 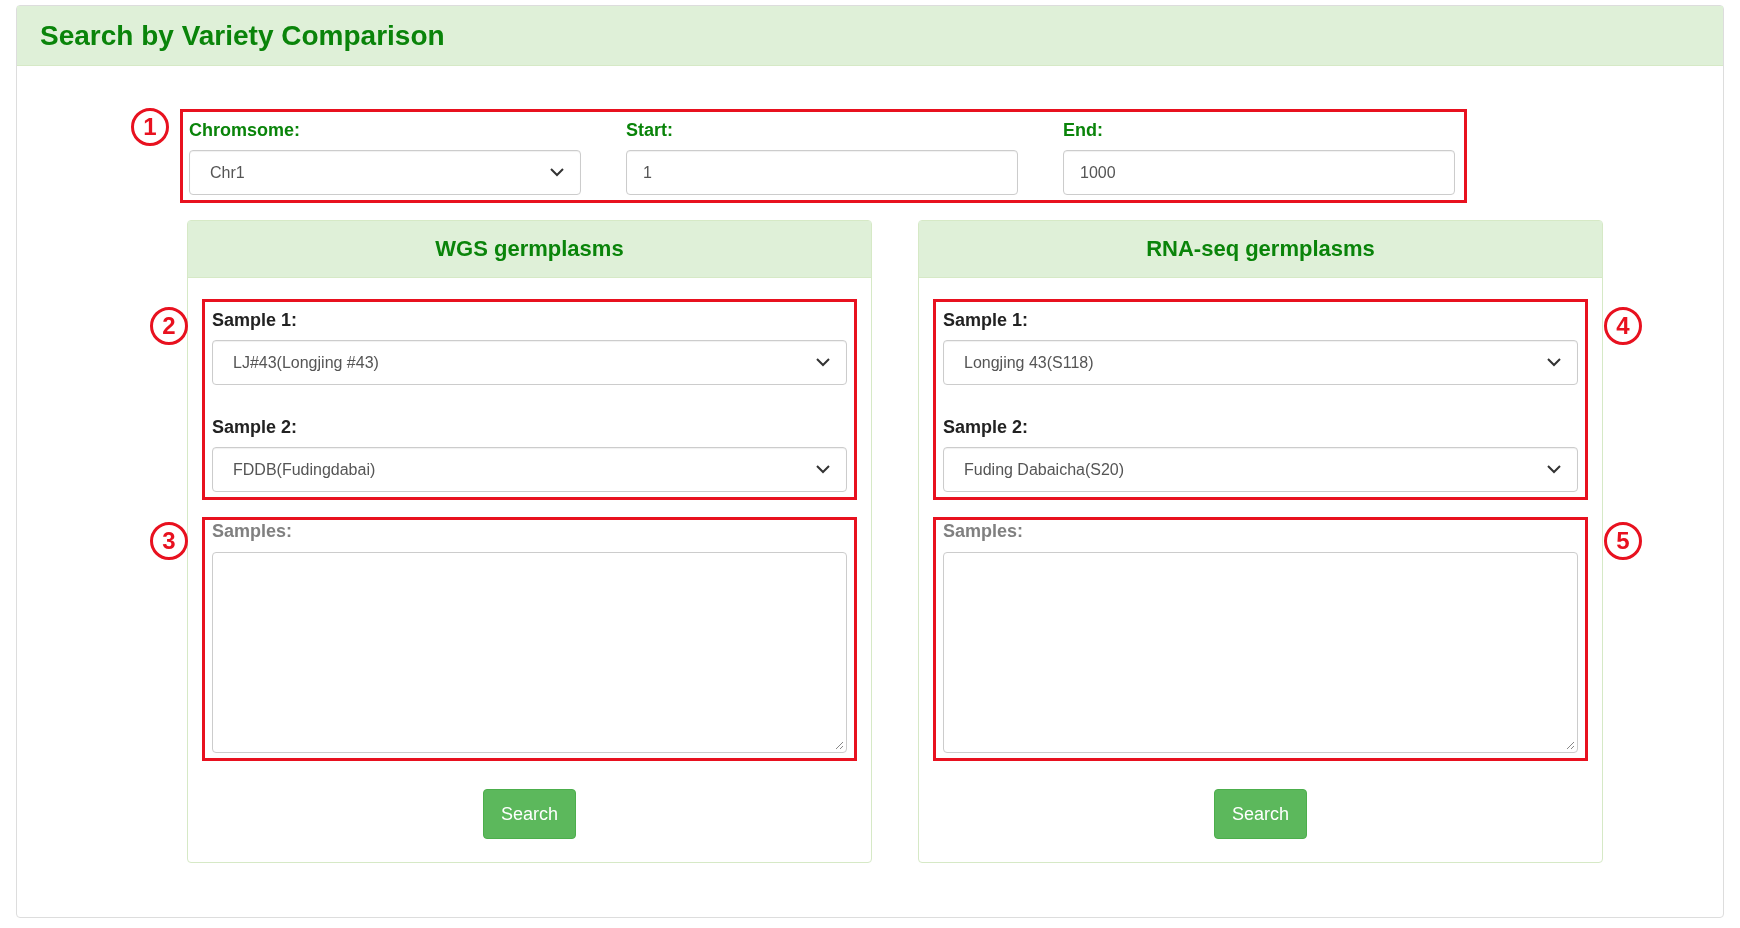 What do you see at coordinates (169, 541) in the screenshot?
I see `callout-number: 3` at bounding box center [169, 541].